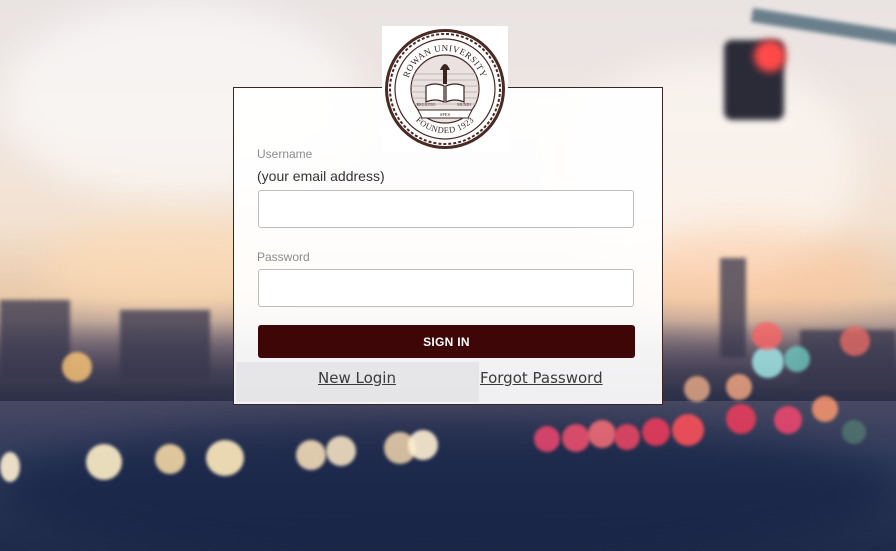  Describe the element at coordinates (446, 341) in the screenshot. I see `sign-in-button: SIGN IN` at that location.